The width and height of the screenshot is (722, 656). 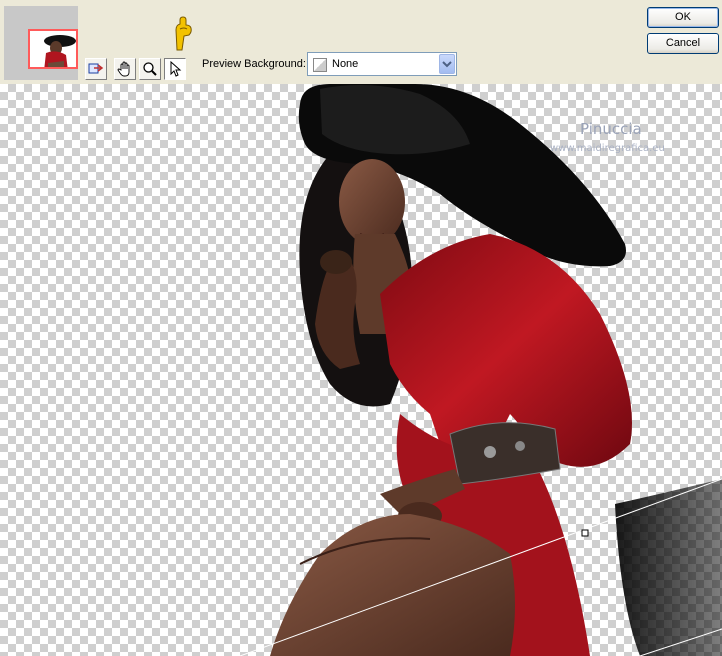 I want to click on hand-icon, so click(x=123, y=69).